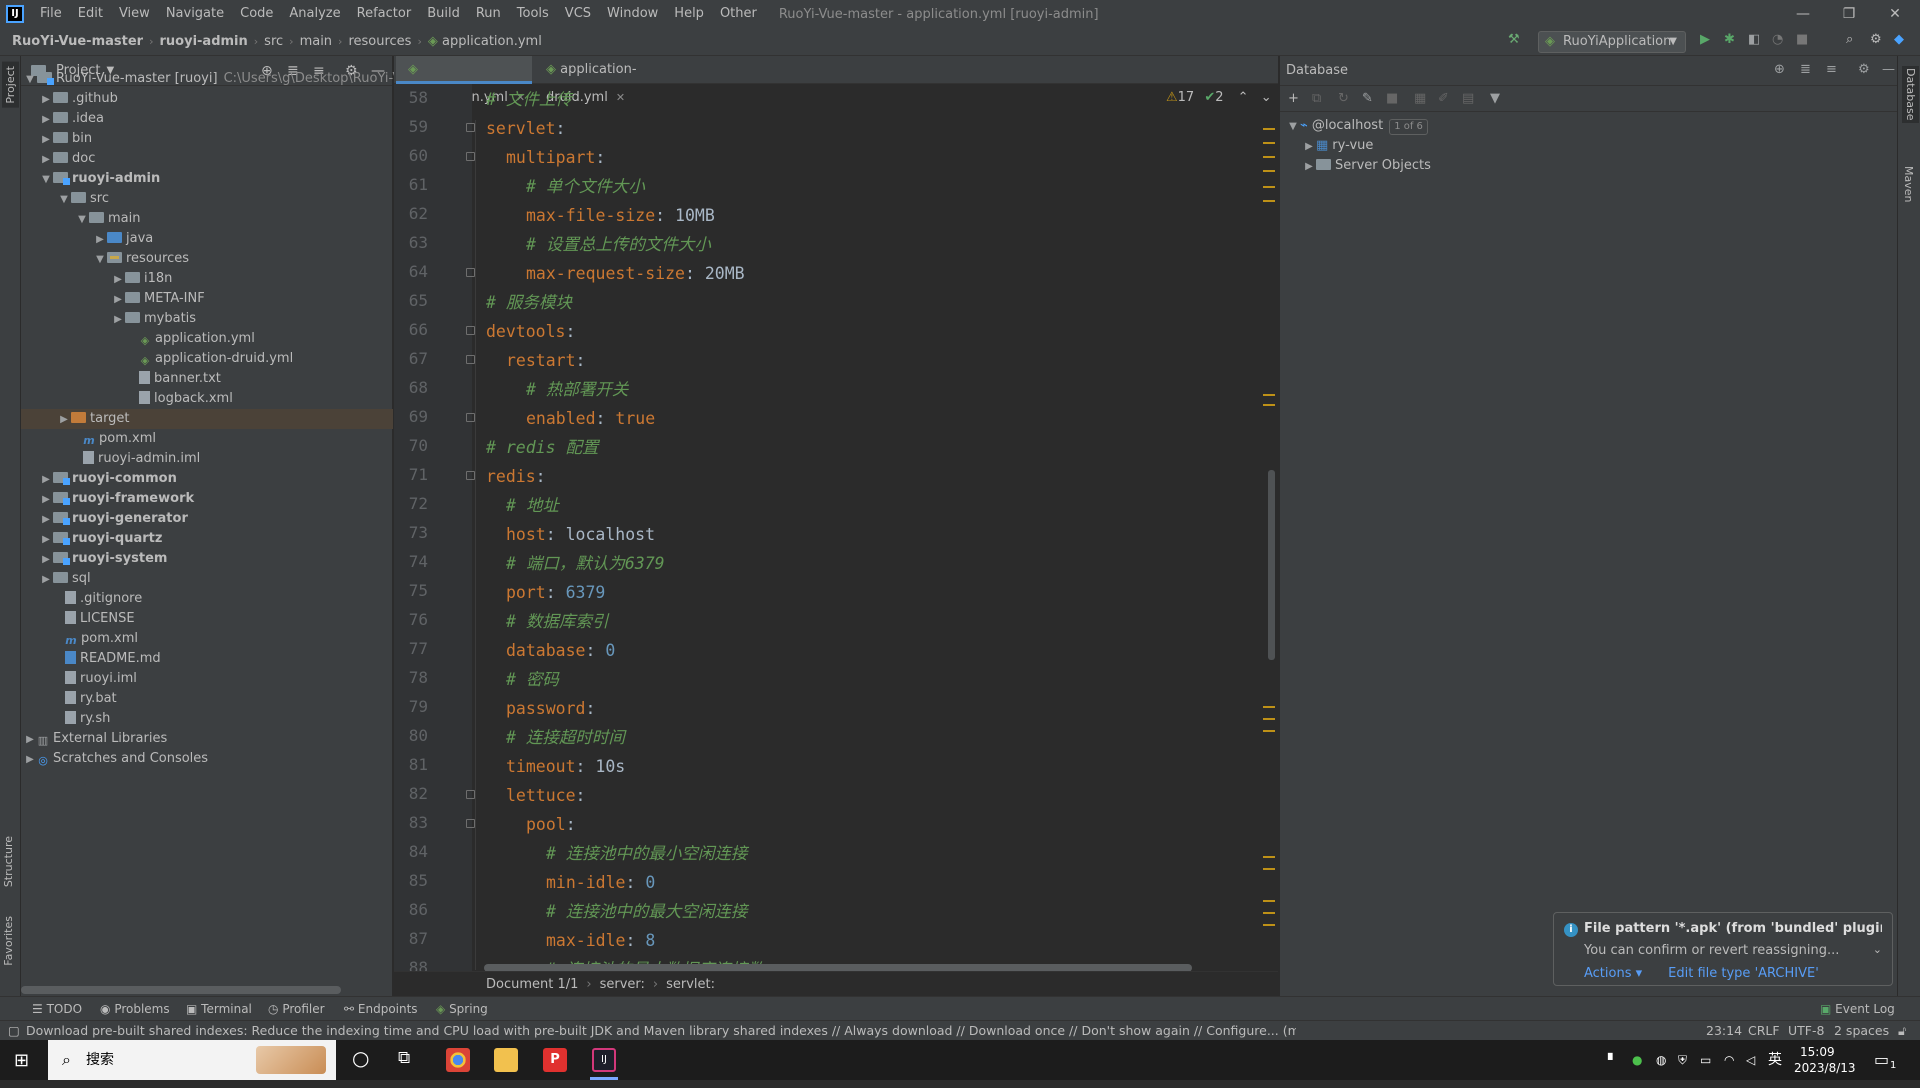 Image resolution: width=1920 pixels, height=1088 pixels. I want to click on gear-icon: ⚙, so click(1864, 69).